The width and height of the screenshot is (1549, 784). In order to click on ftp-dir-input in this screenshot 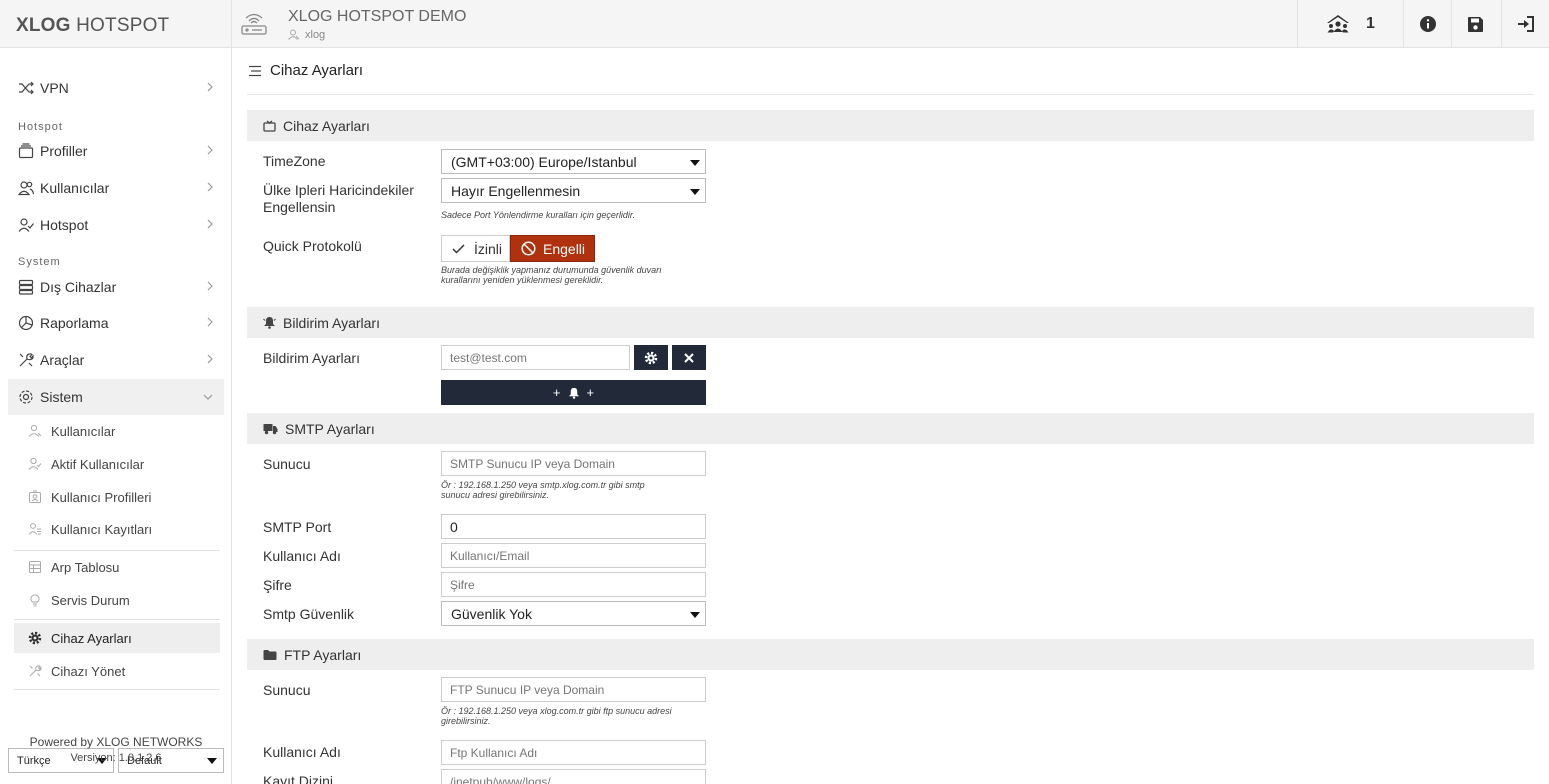, I will do `click(573, 776)`.